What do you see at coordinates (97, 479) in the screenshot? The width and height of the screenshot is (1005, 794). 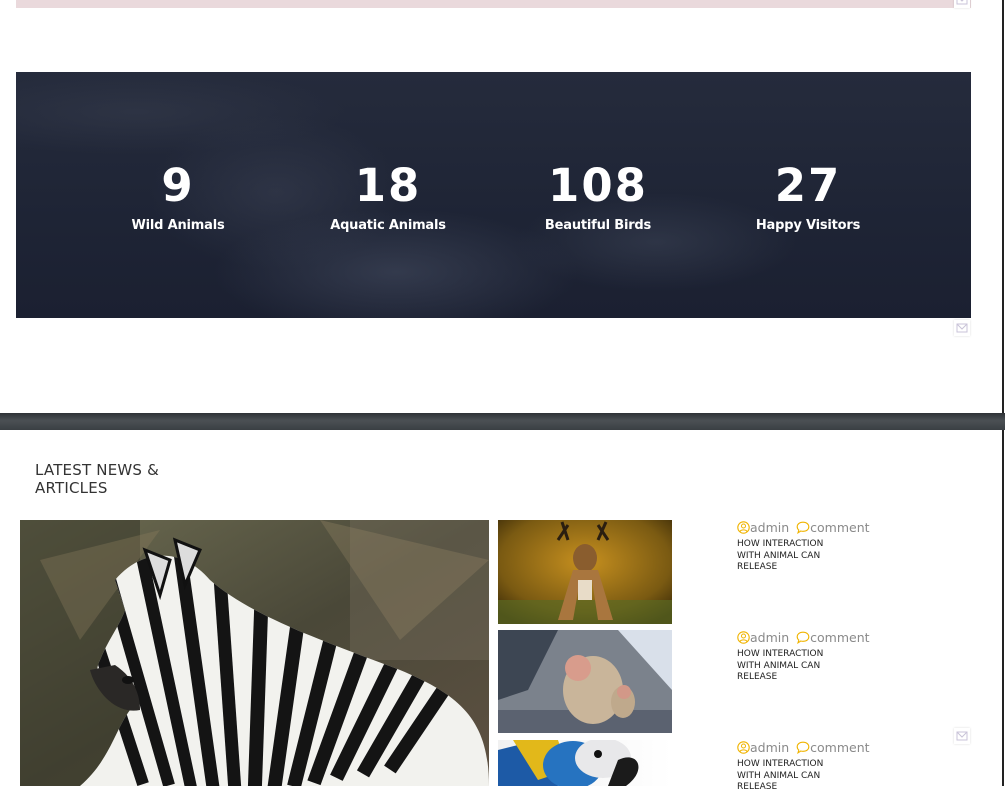 I see `news-section-title: LATEST NEWS & ARTICLES` at bounding box center [97, 479].